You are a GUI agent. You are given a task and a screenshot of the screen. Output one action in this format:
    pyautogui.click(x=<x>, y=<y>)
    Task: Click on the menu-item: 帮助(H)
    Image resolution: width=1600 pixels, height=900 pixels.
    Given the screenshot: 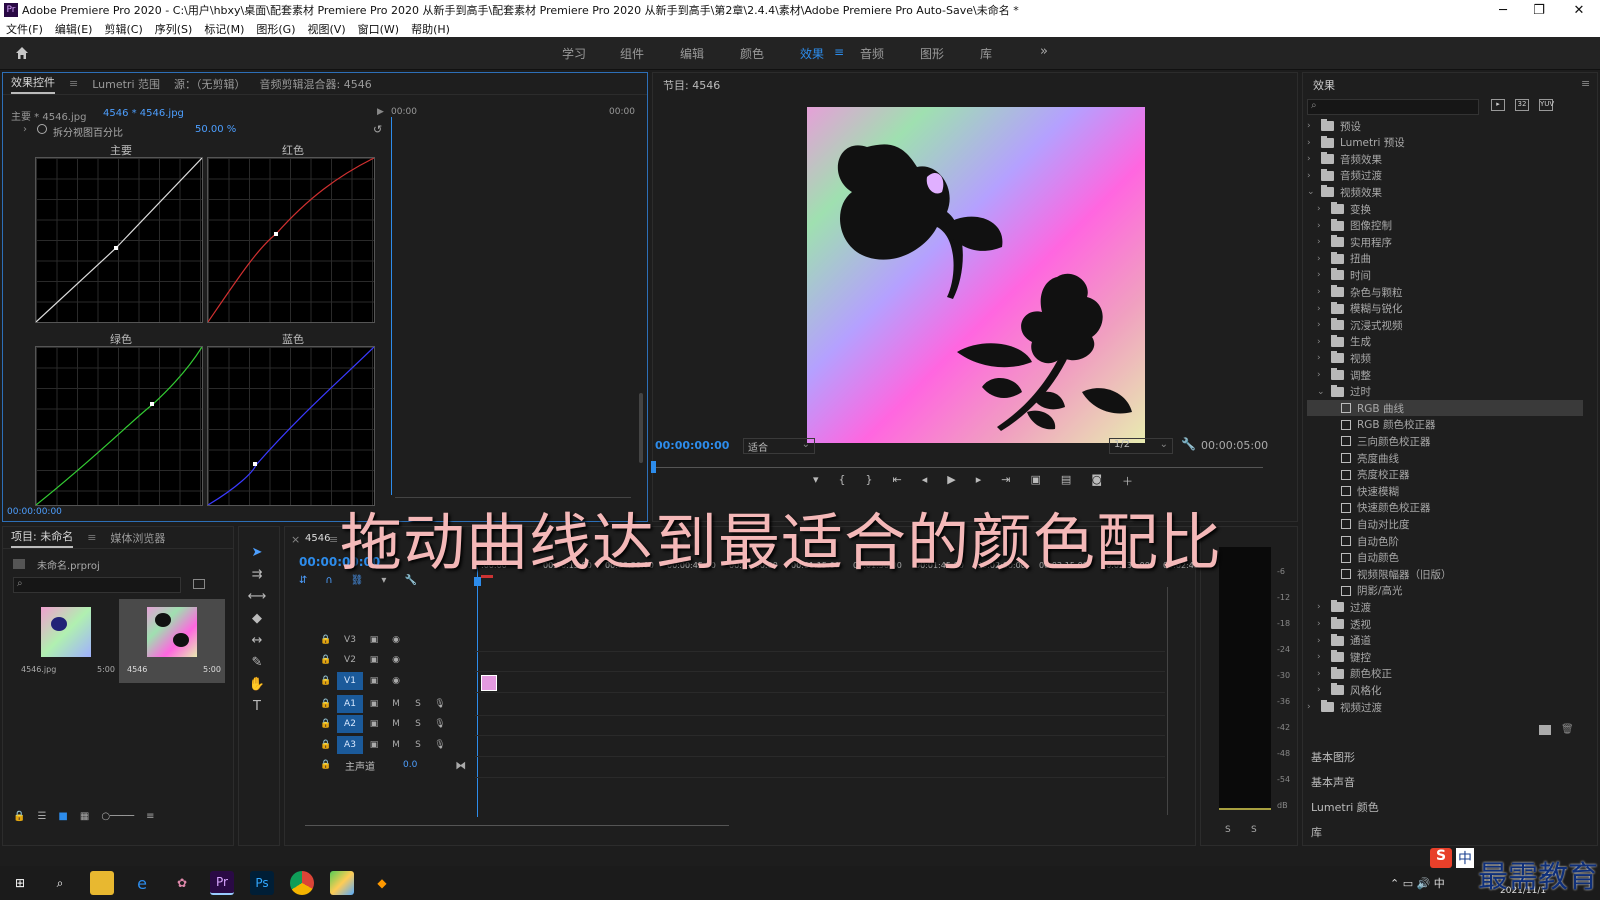 What is the action you would take?
    pyautogui.click(x=430, y=29)
    